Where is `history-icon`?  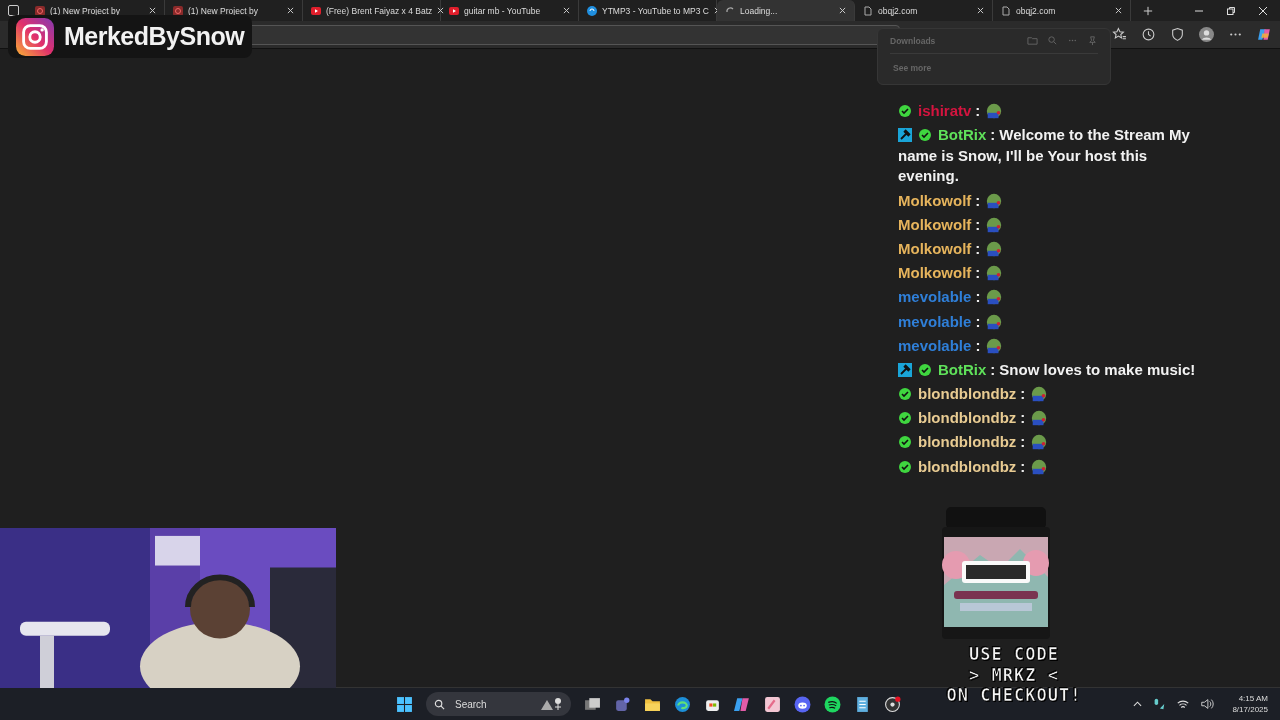 history-icon is located at coordinates (1148, 34).